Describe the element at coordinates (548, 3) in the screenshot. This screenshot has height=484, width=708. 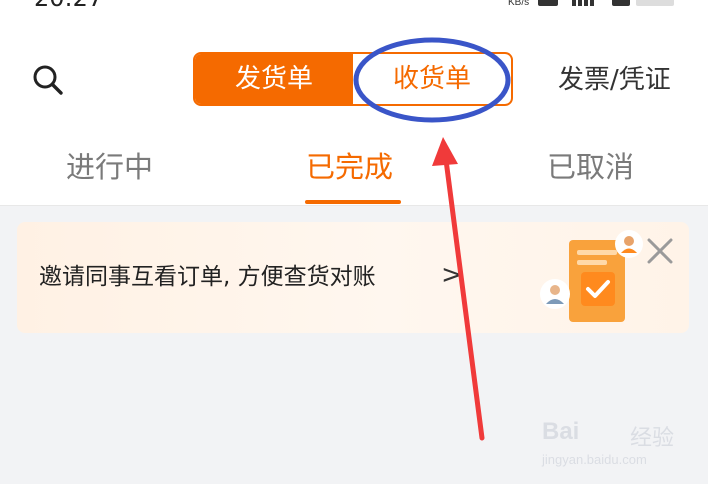
I see `status-icon` at that location.